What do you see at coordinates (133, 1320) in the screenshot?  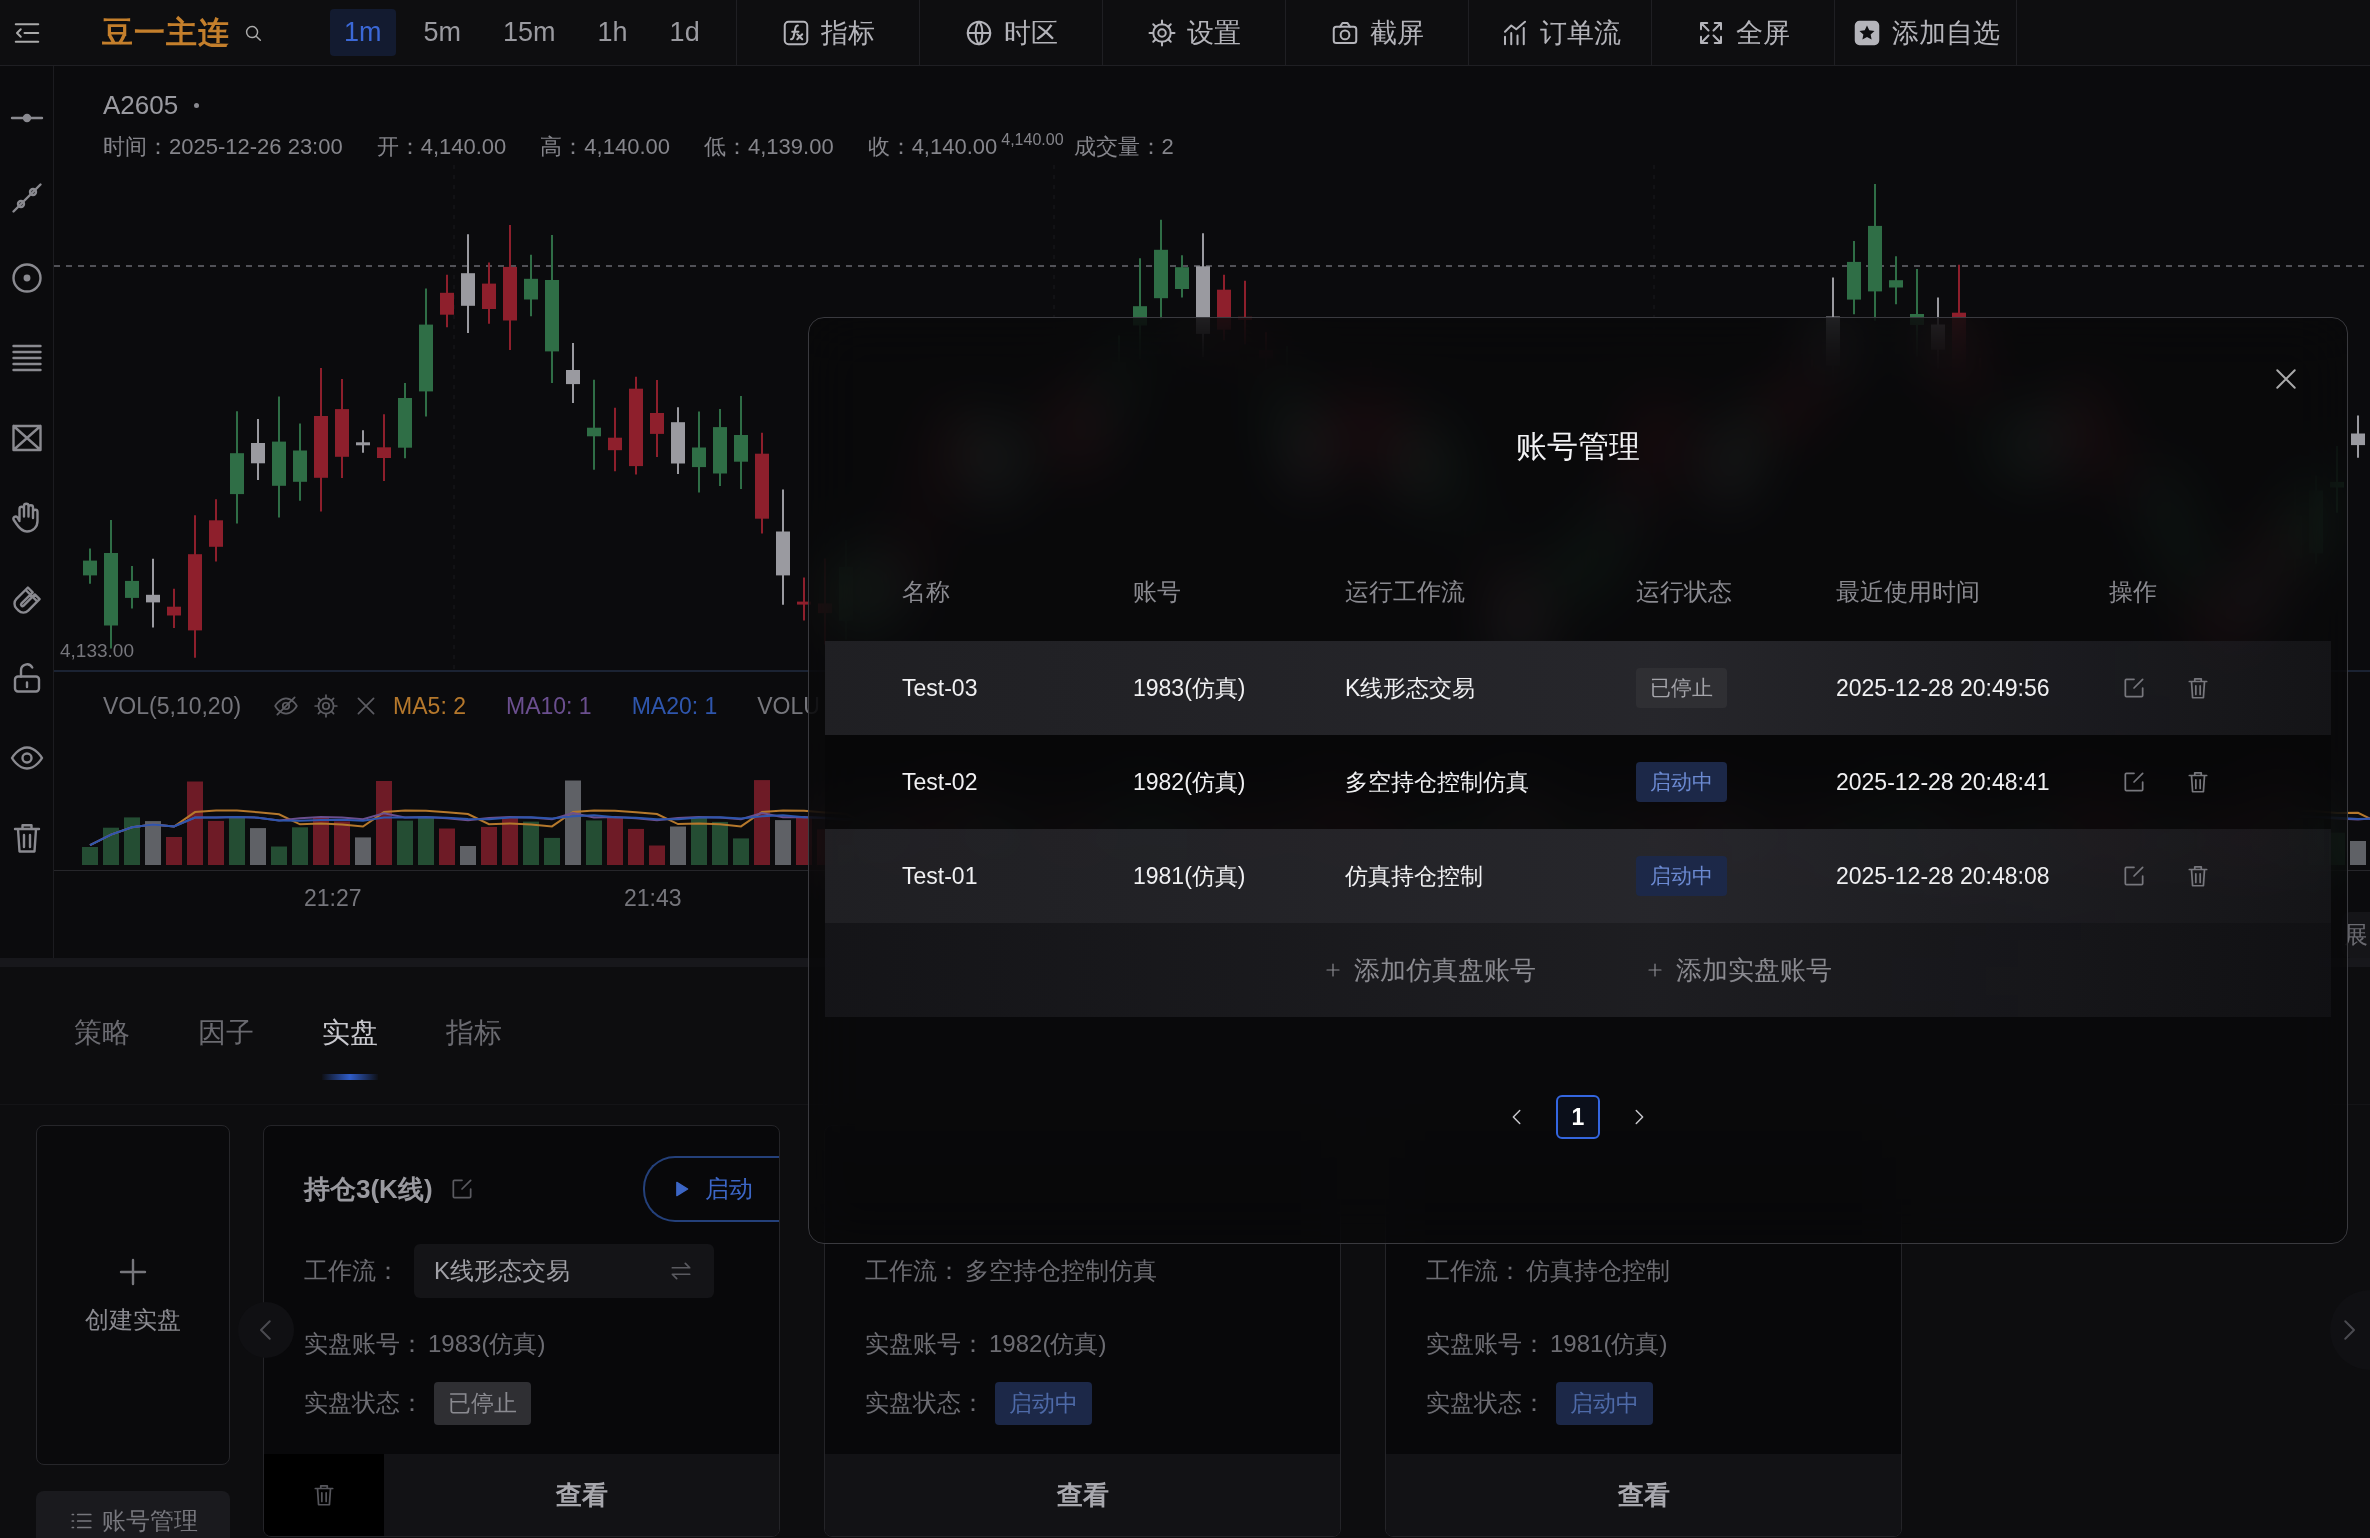 I see `create-label: 创建实盘` at bounding box center [133, 1320].